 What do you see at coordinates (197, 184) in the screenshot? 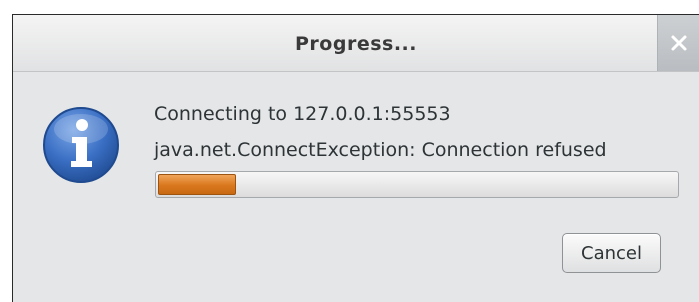
I see `progress-bar-fill` at bounding box center [197, 184].